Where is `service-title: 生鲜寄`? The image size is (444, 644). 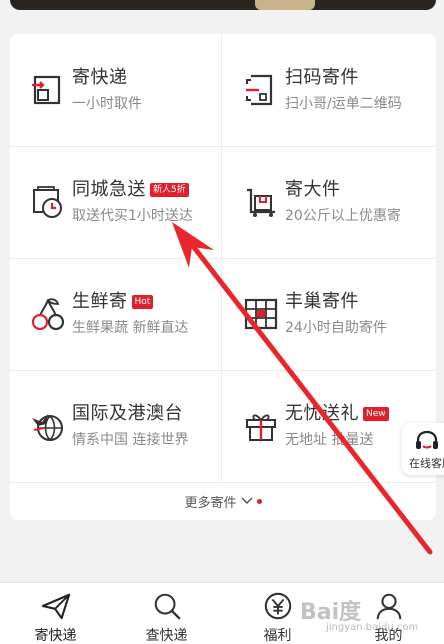 service-title: 生鲜寄 is located at coordinates (100, 301).